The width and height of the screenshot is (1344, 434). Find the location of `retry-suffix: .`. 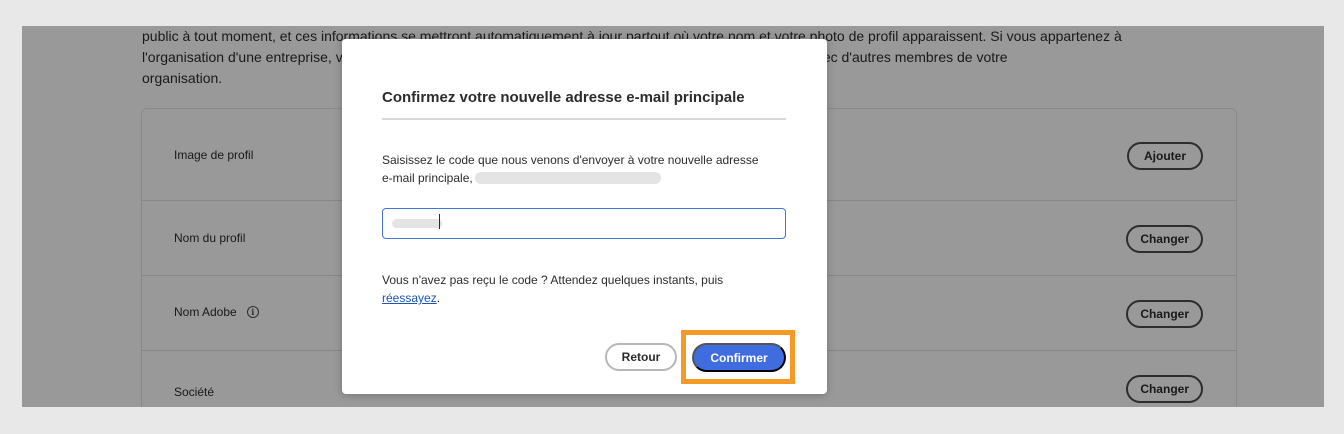

retry-suffix: . is located at coordinates (438, 298).